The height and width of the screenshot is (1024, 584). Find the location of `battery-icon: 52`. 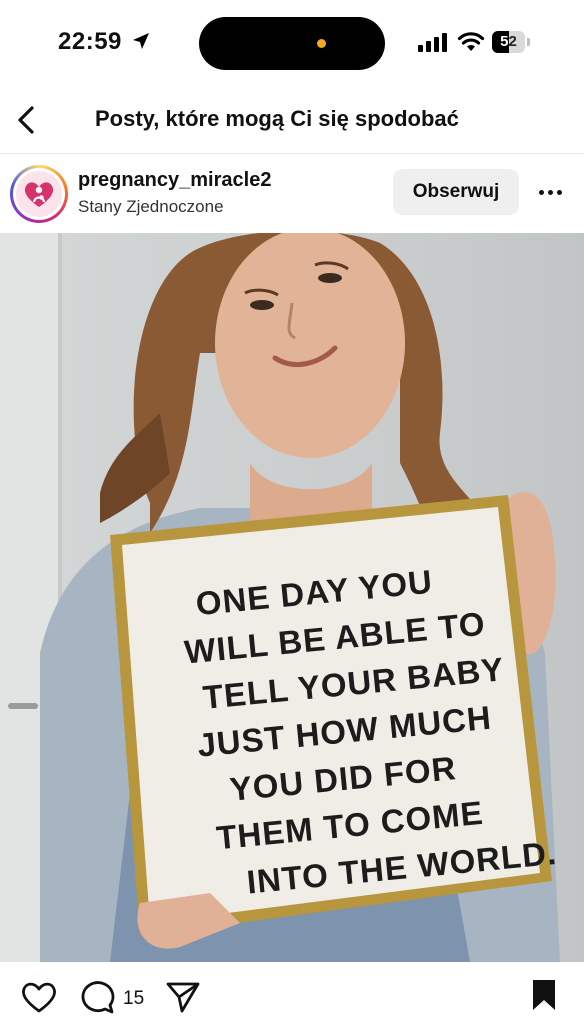

battery-icon: 52 is located at coordinates (508, 42).